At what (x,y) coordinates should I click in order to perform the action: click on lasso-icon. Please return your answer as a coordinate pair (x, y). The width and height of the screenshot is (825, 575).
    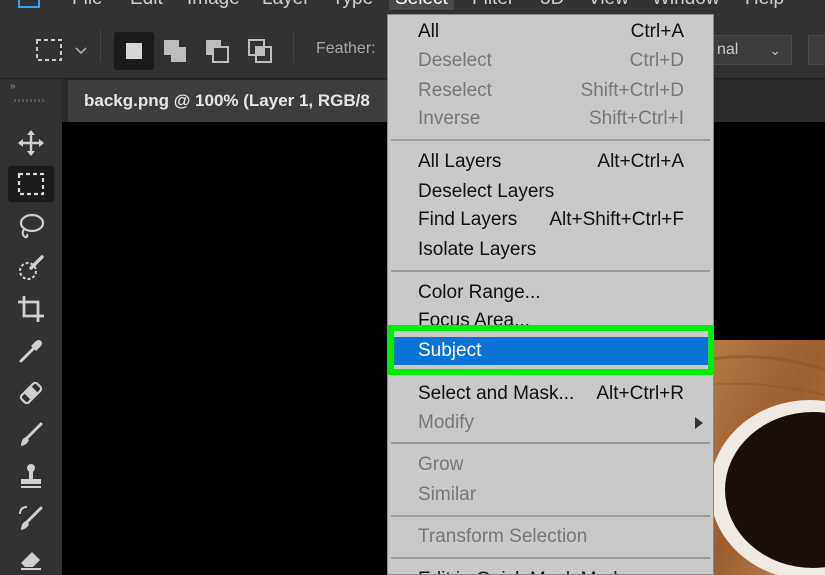
    Looking at the image, I should click on (32, 226).